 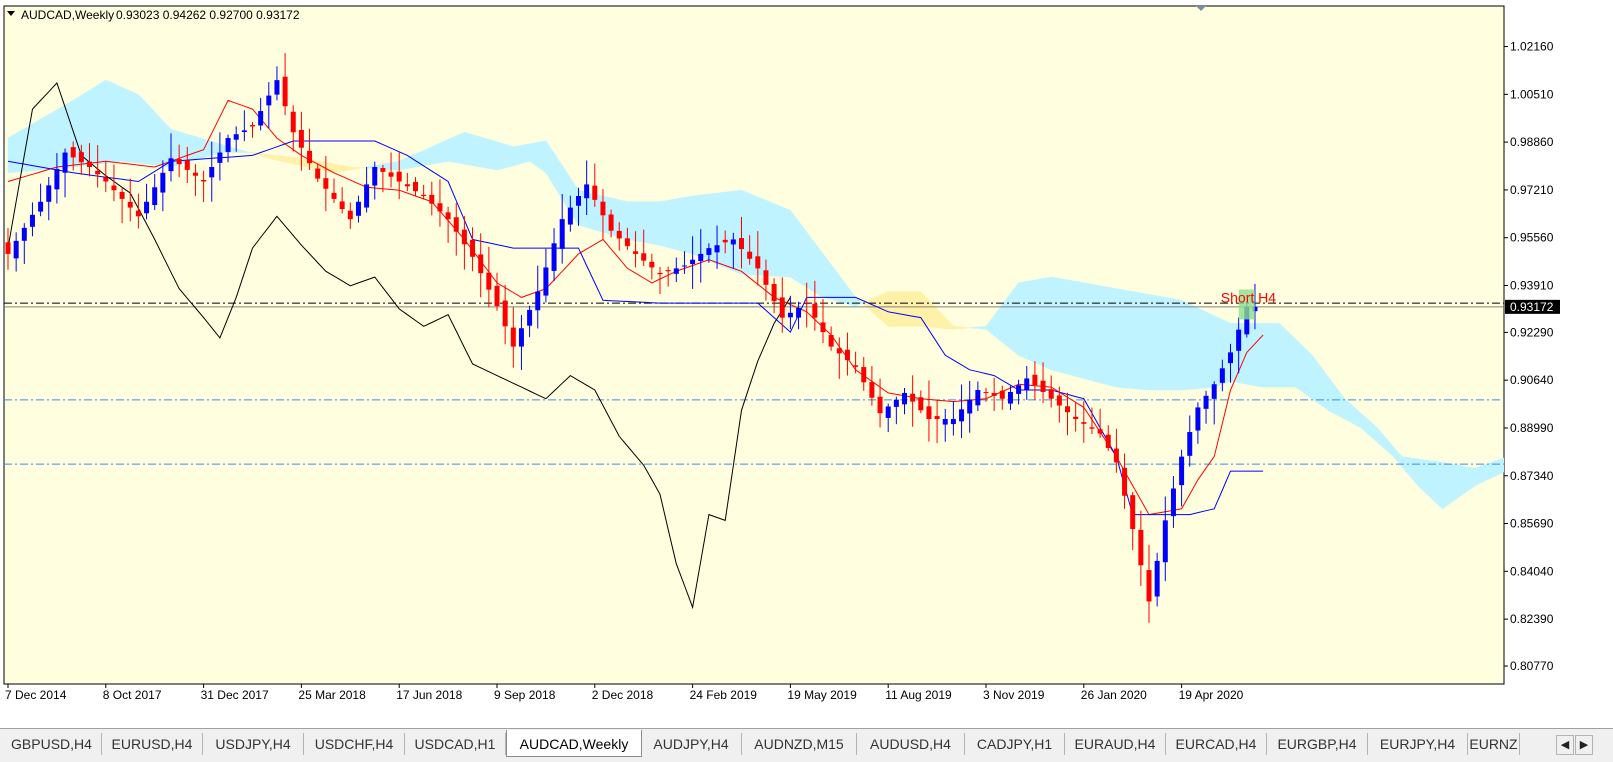 What do you see at coordinates (253, 744) in the screenshot?
I see `tab-usdjpy-h4: USDJPY,H4` at bounding box center [253, 744].